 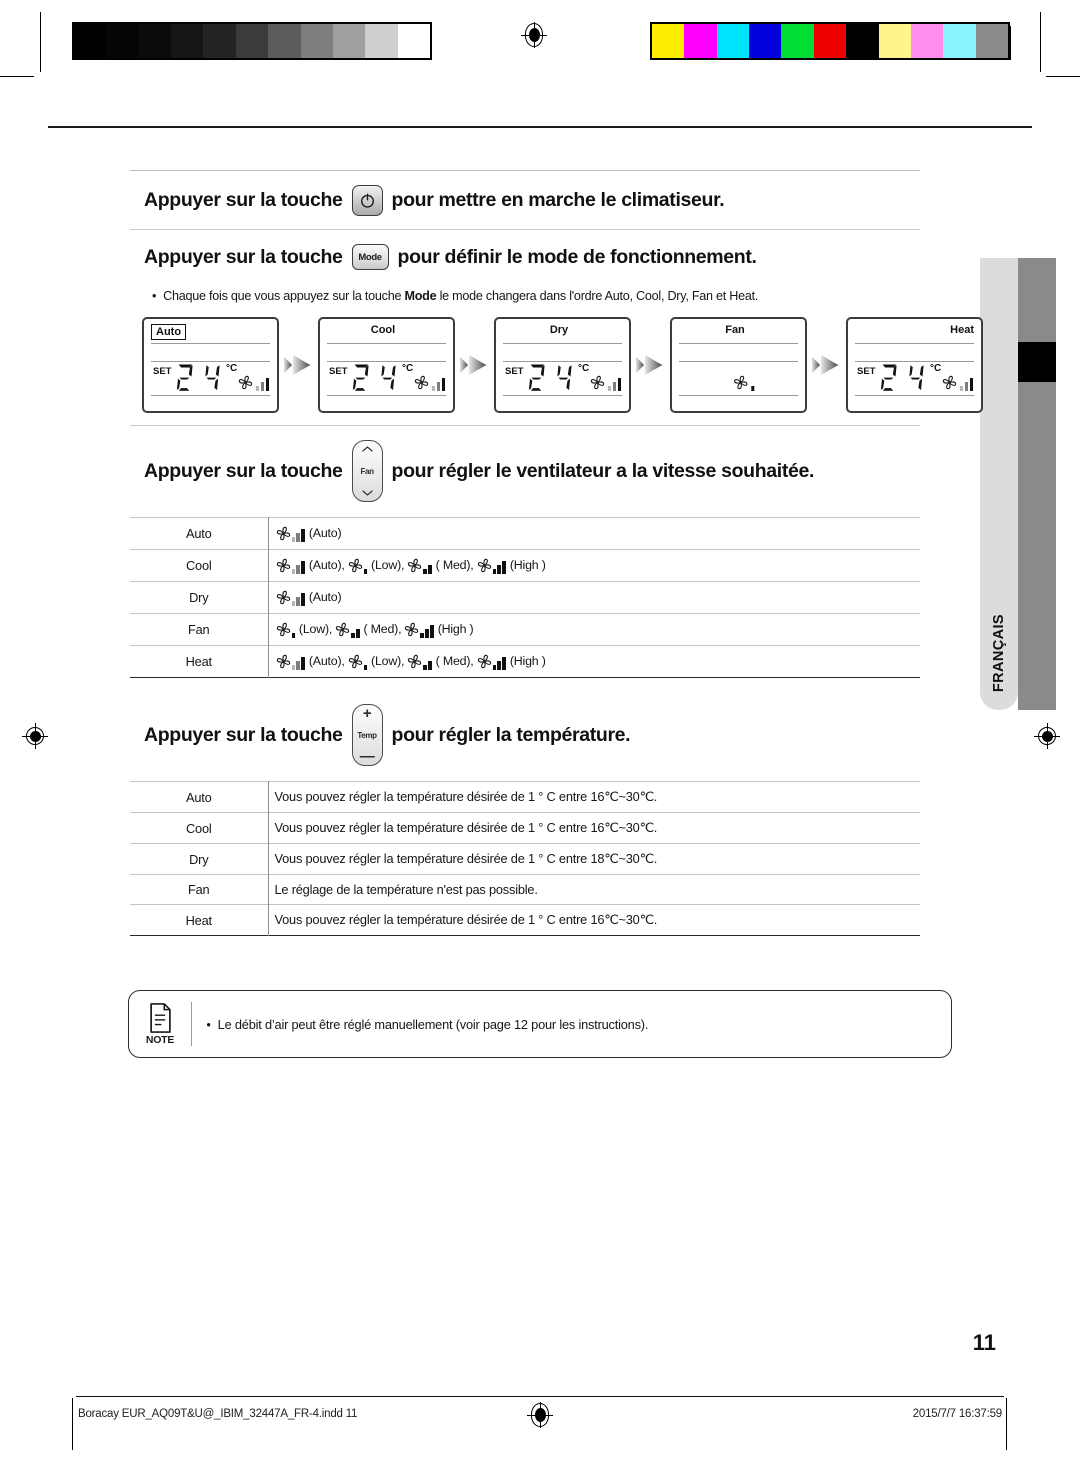 I want to click on lcd-mode-label: Cool, so click(x=383, y=330).